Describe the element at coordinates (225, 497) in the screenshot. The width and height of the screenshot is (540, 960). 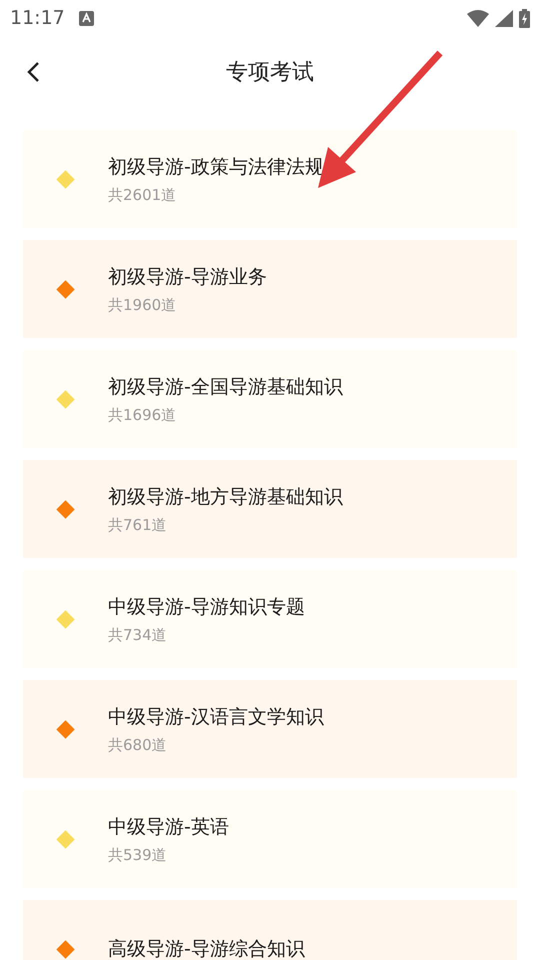
I see `exam-title: 初级导游-地方导游基础知识` at that location.